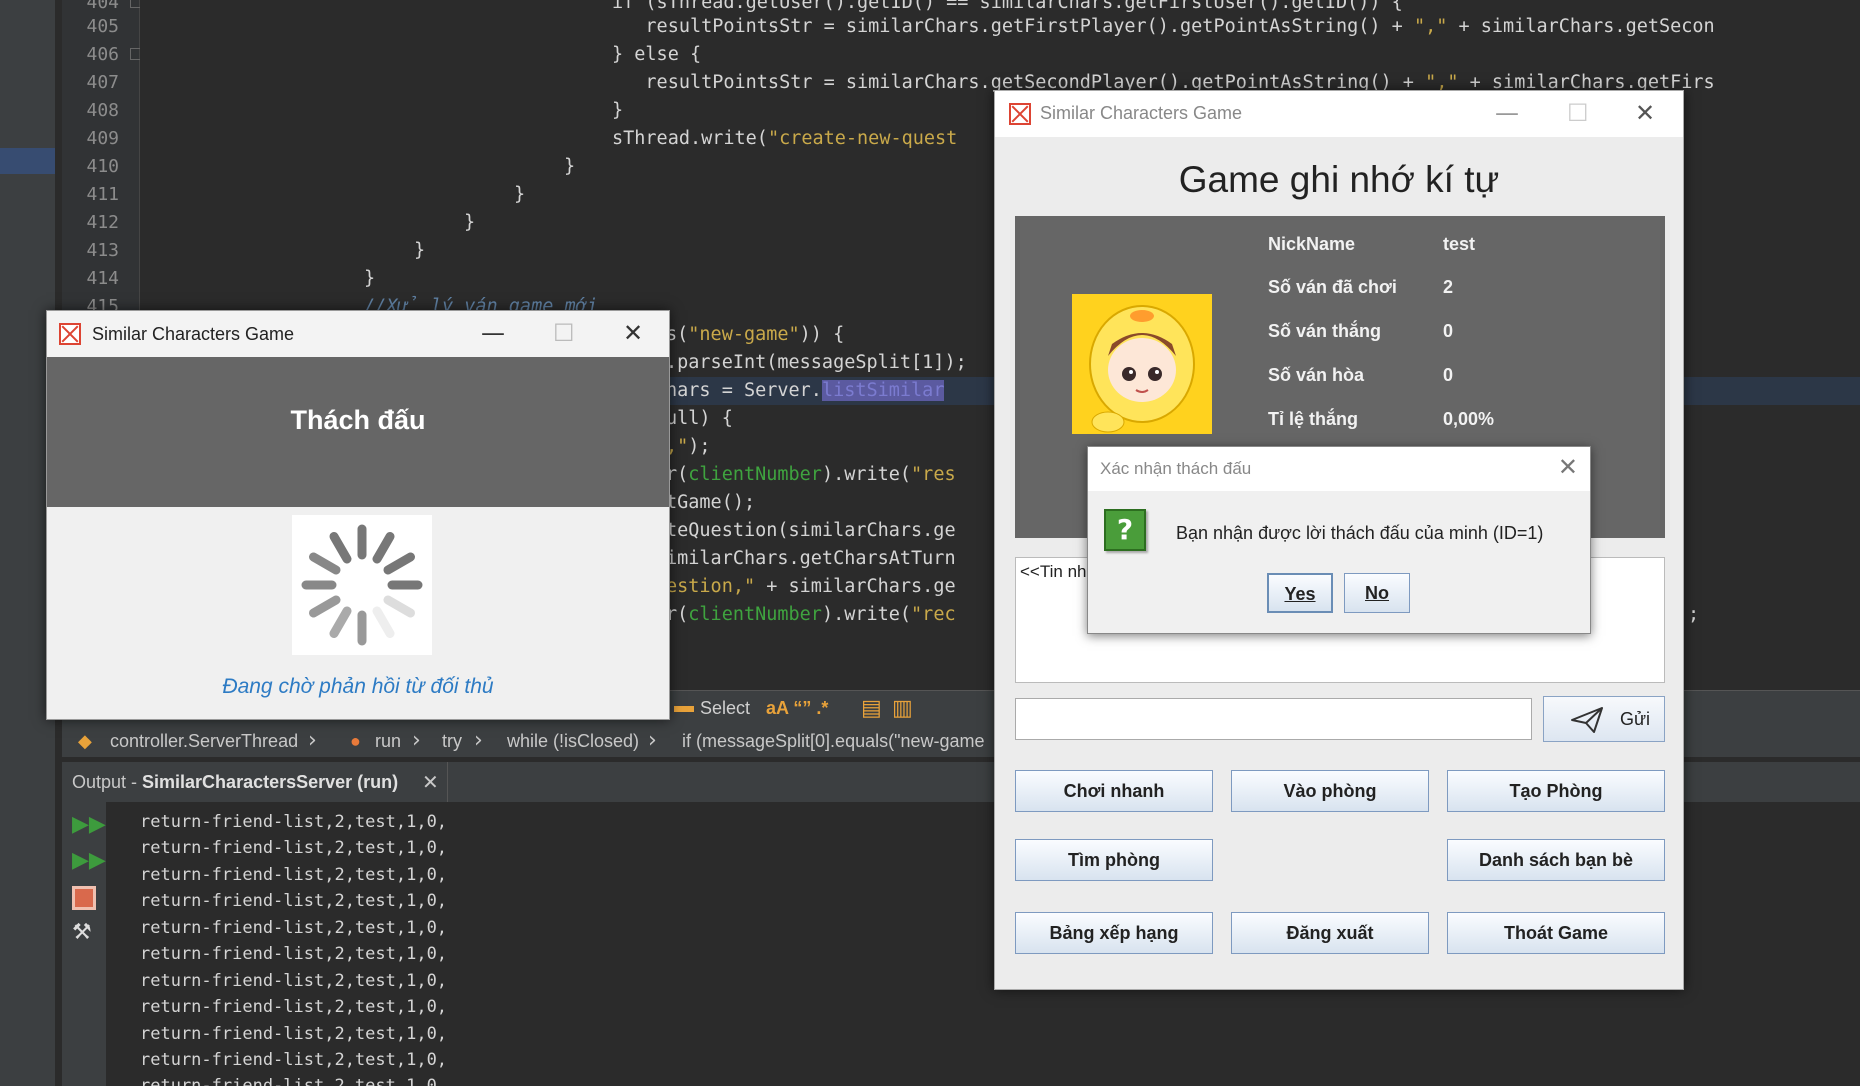 This screenshot has width=1860, height=1086. Describe the element at coordinates (358, 334) in the screenshot. I see `challenge-window-titlebar: Similar Characters Game — ☐ ✕` at that location.